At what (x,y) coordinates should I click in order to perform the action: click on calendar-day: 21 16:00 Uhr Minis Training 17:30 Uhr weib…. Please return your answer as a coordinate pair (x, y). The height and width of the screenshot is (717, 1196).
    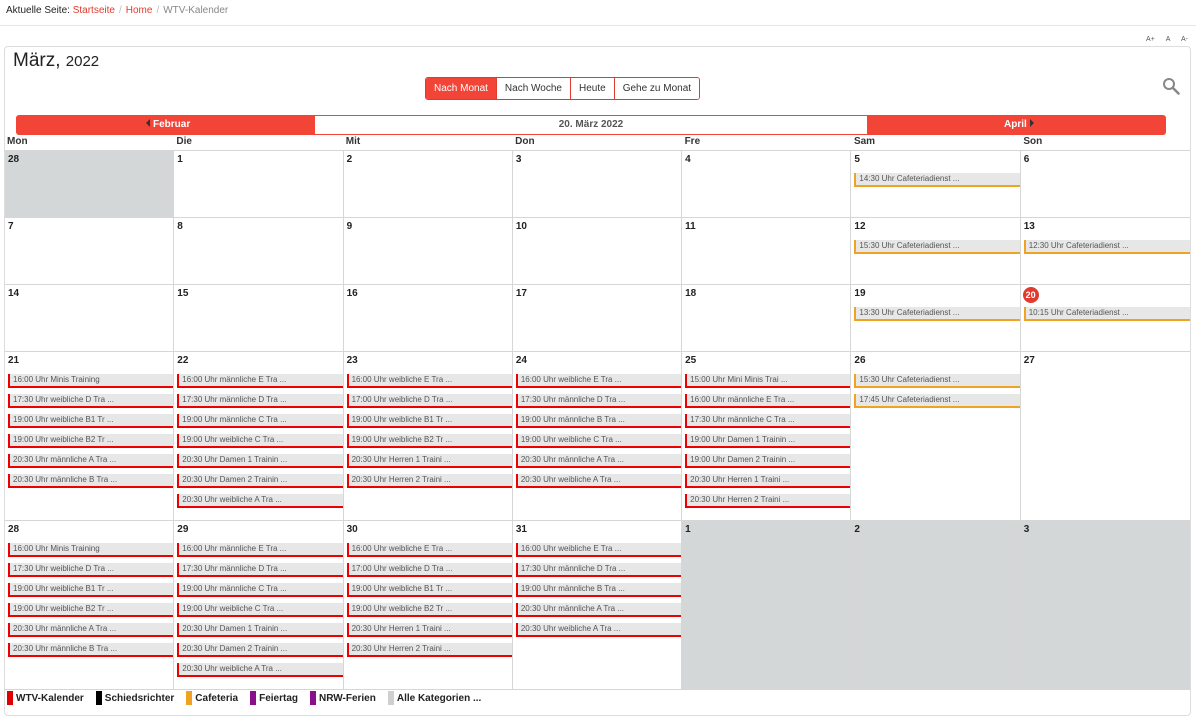
    Looking at the image, I should click on (90, 436).